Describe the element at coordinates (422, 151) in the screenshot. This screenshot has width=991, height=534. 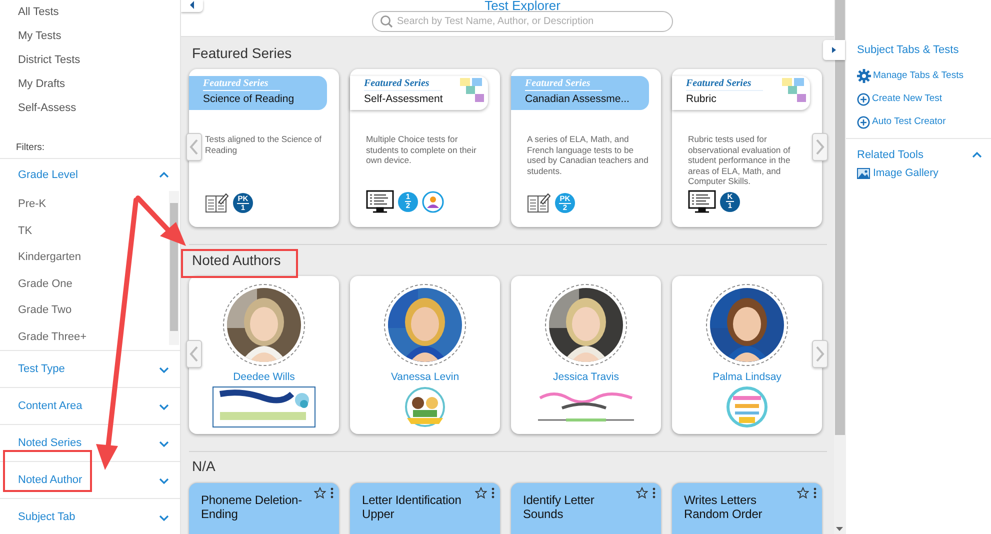
I see `series-description: Multiple Choice tests for students to complete on their own device.` at that location.